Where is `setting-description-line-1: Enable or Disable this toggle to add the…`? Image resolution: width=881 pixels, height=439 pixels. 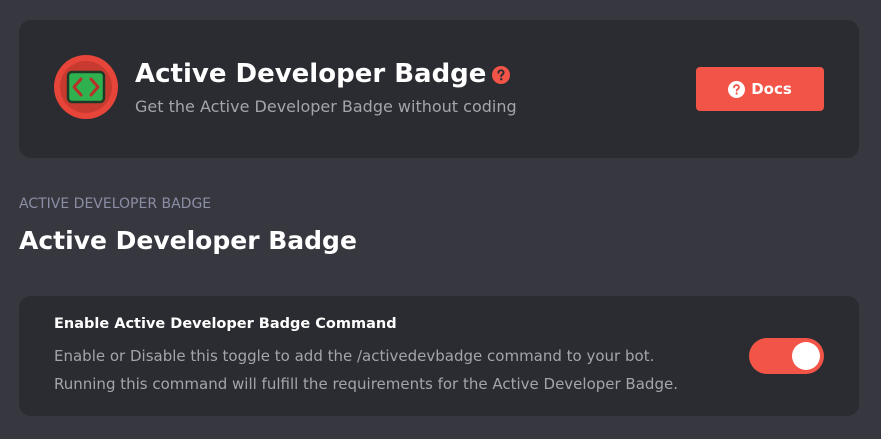
setting-description-line-1: Enable or Disable this toggle to add the… is located at coordinates (354, 356).